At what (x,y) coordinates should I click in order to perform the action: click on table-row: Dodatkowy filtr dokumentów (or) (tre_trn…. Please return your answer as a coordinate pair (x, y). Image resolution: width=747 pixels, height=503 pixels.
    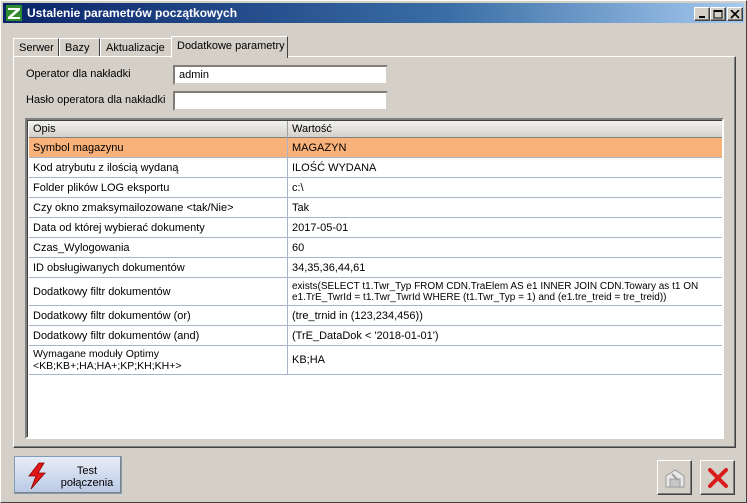
    Looking at the image, I should click on (375, 316).